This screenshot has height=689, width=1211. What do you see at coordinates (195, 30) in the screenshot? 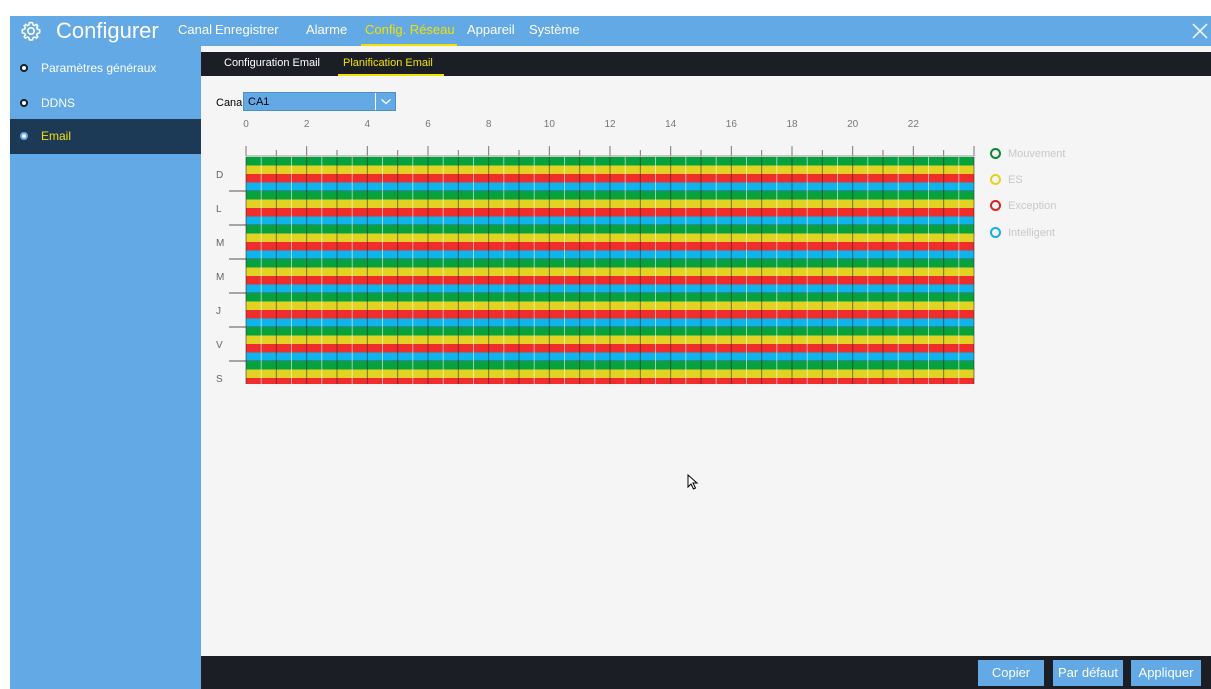
I see `tab-canal: Canal` at bounding box center [195, 30].